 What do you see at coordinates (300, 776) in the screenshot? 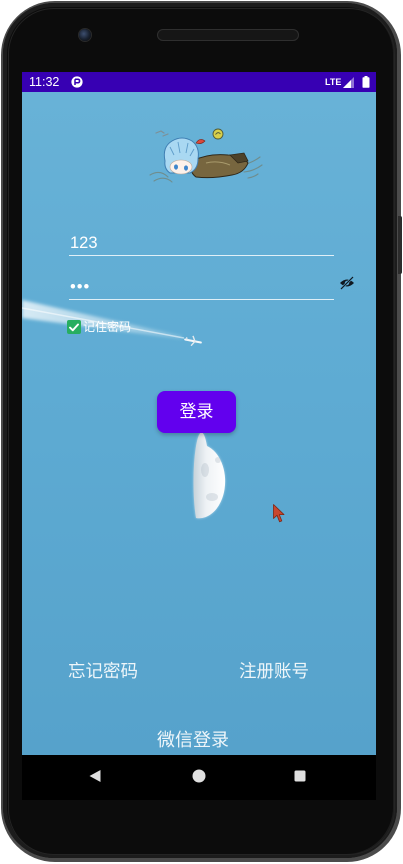
I see `recents-icon` at bounding box center [300, 776].